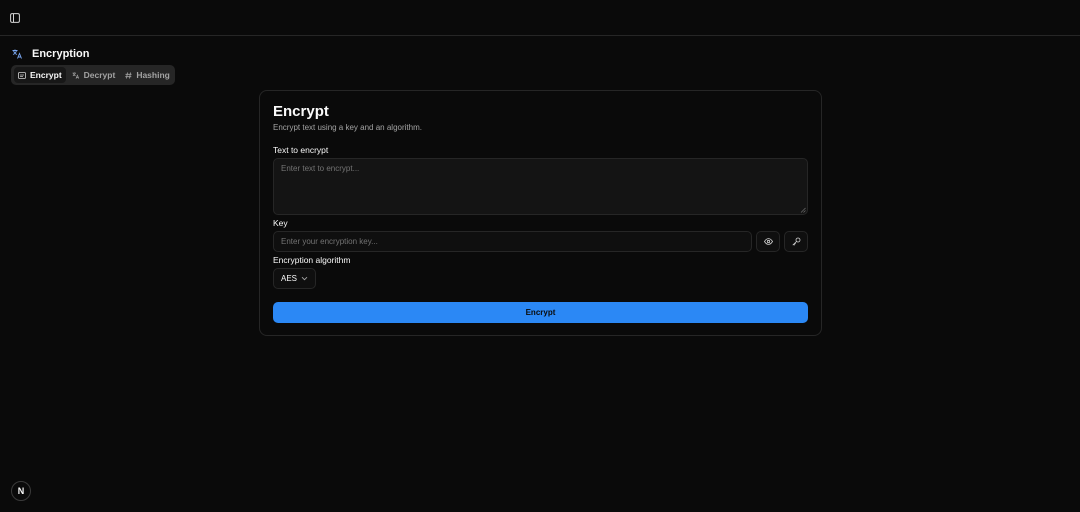 The image size is (1080, 512). What do you see at coordinates (128, 75) in the screenshot?
I see `hash-icon` at bounding box center [128, 75].